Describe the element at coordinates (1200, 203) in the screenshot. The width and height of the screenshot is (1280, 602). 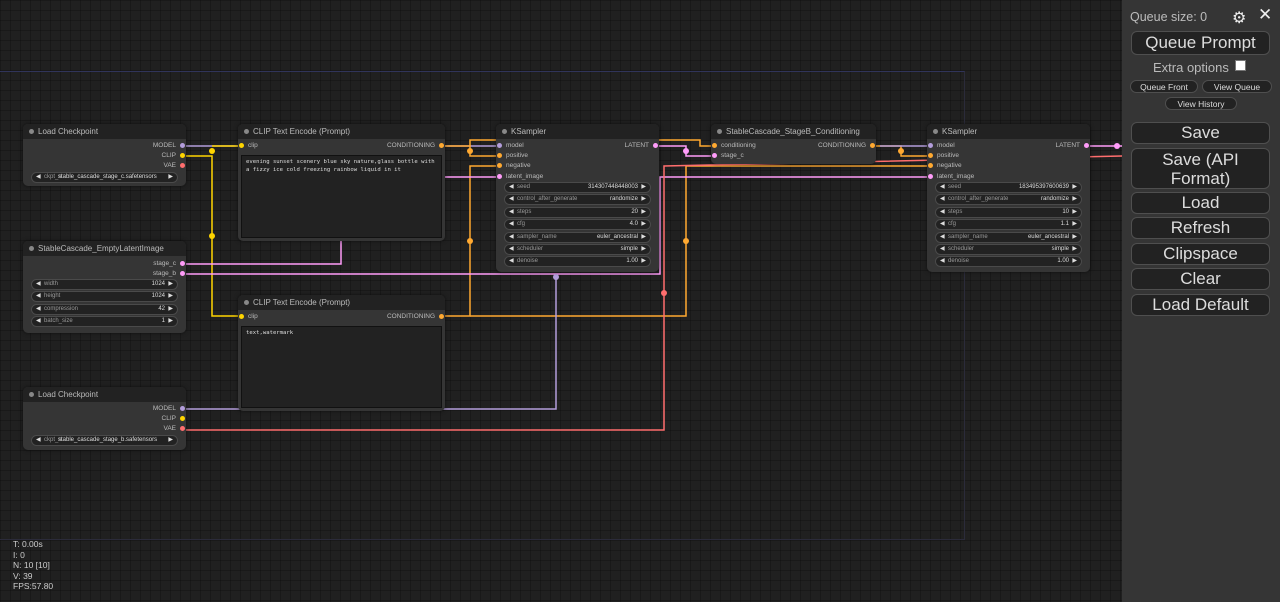
I see `load-button: Load` at that location.